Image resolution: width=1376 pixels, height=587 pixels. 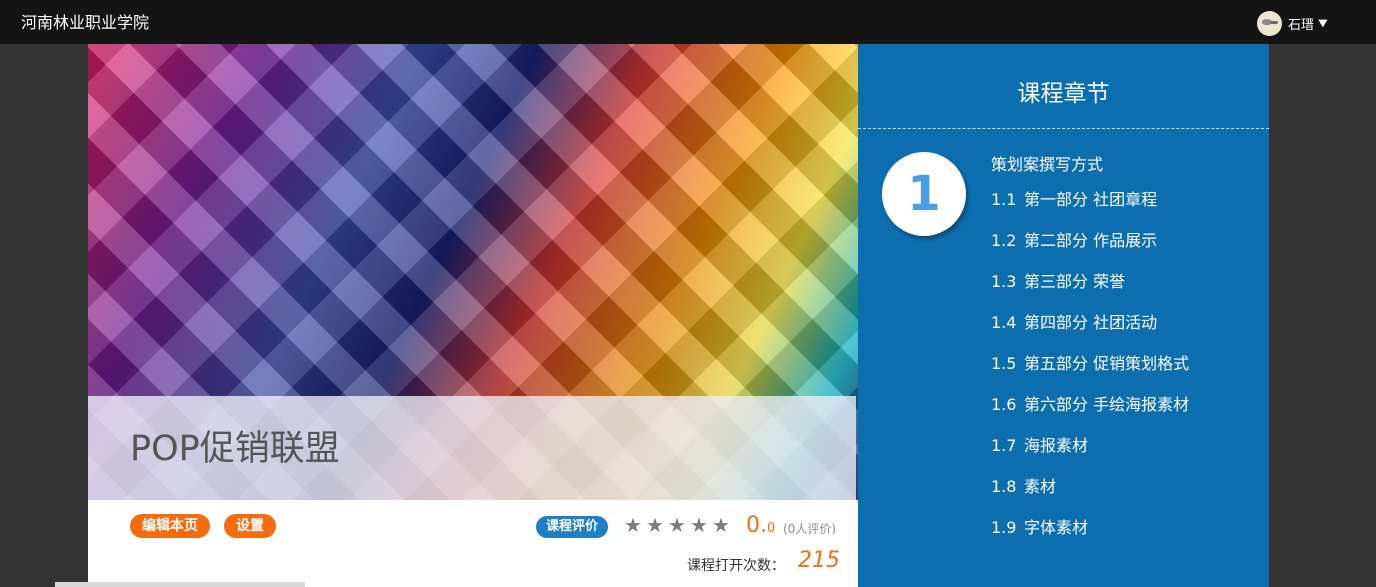 I want to click on section-item: 1.1 第一部分 社团章程, so click(x=1096, y=199).